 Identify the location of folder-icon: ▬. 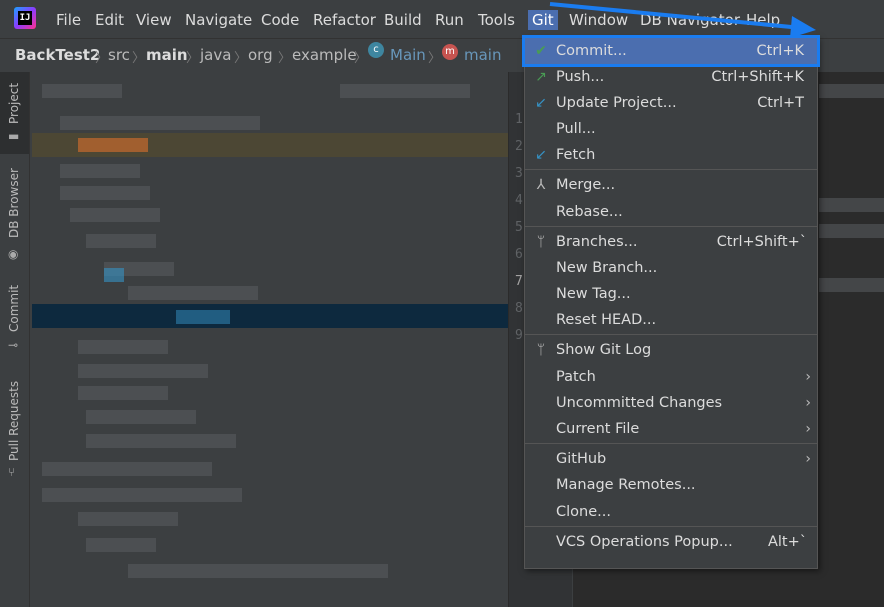
(14, 136).